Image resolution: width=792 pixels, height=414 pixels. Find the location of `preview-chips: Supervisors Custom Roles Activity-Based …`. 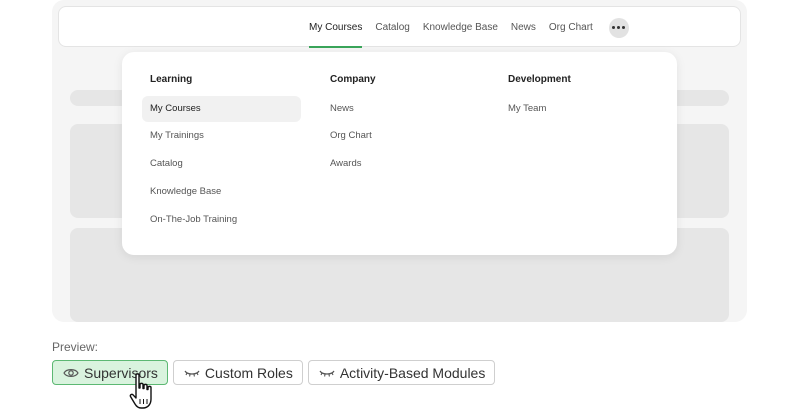

preview-chips: Supervisors Custom Roles Activity-Based … is located at coordinates (276, 372).